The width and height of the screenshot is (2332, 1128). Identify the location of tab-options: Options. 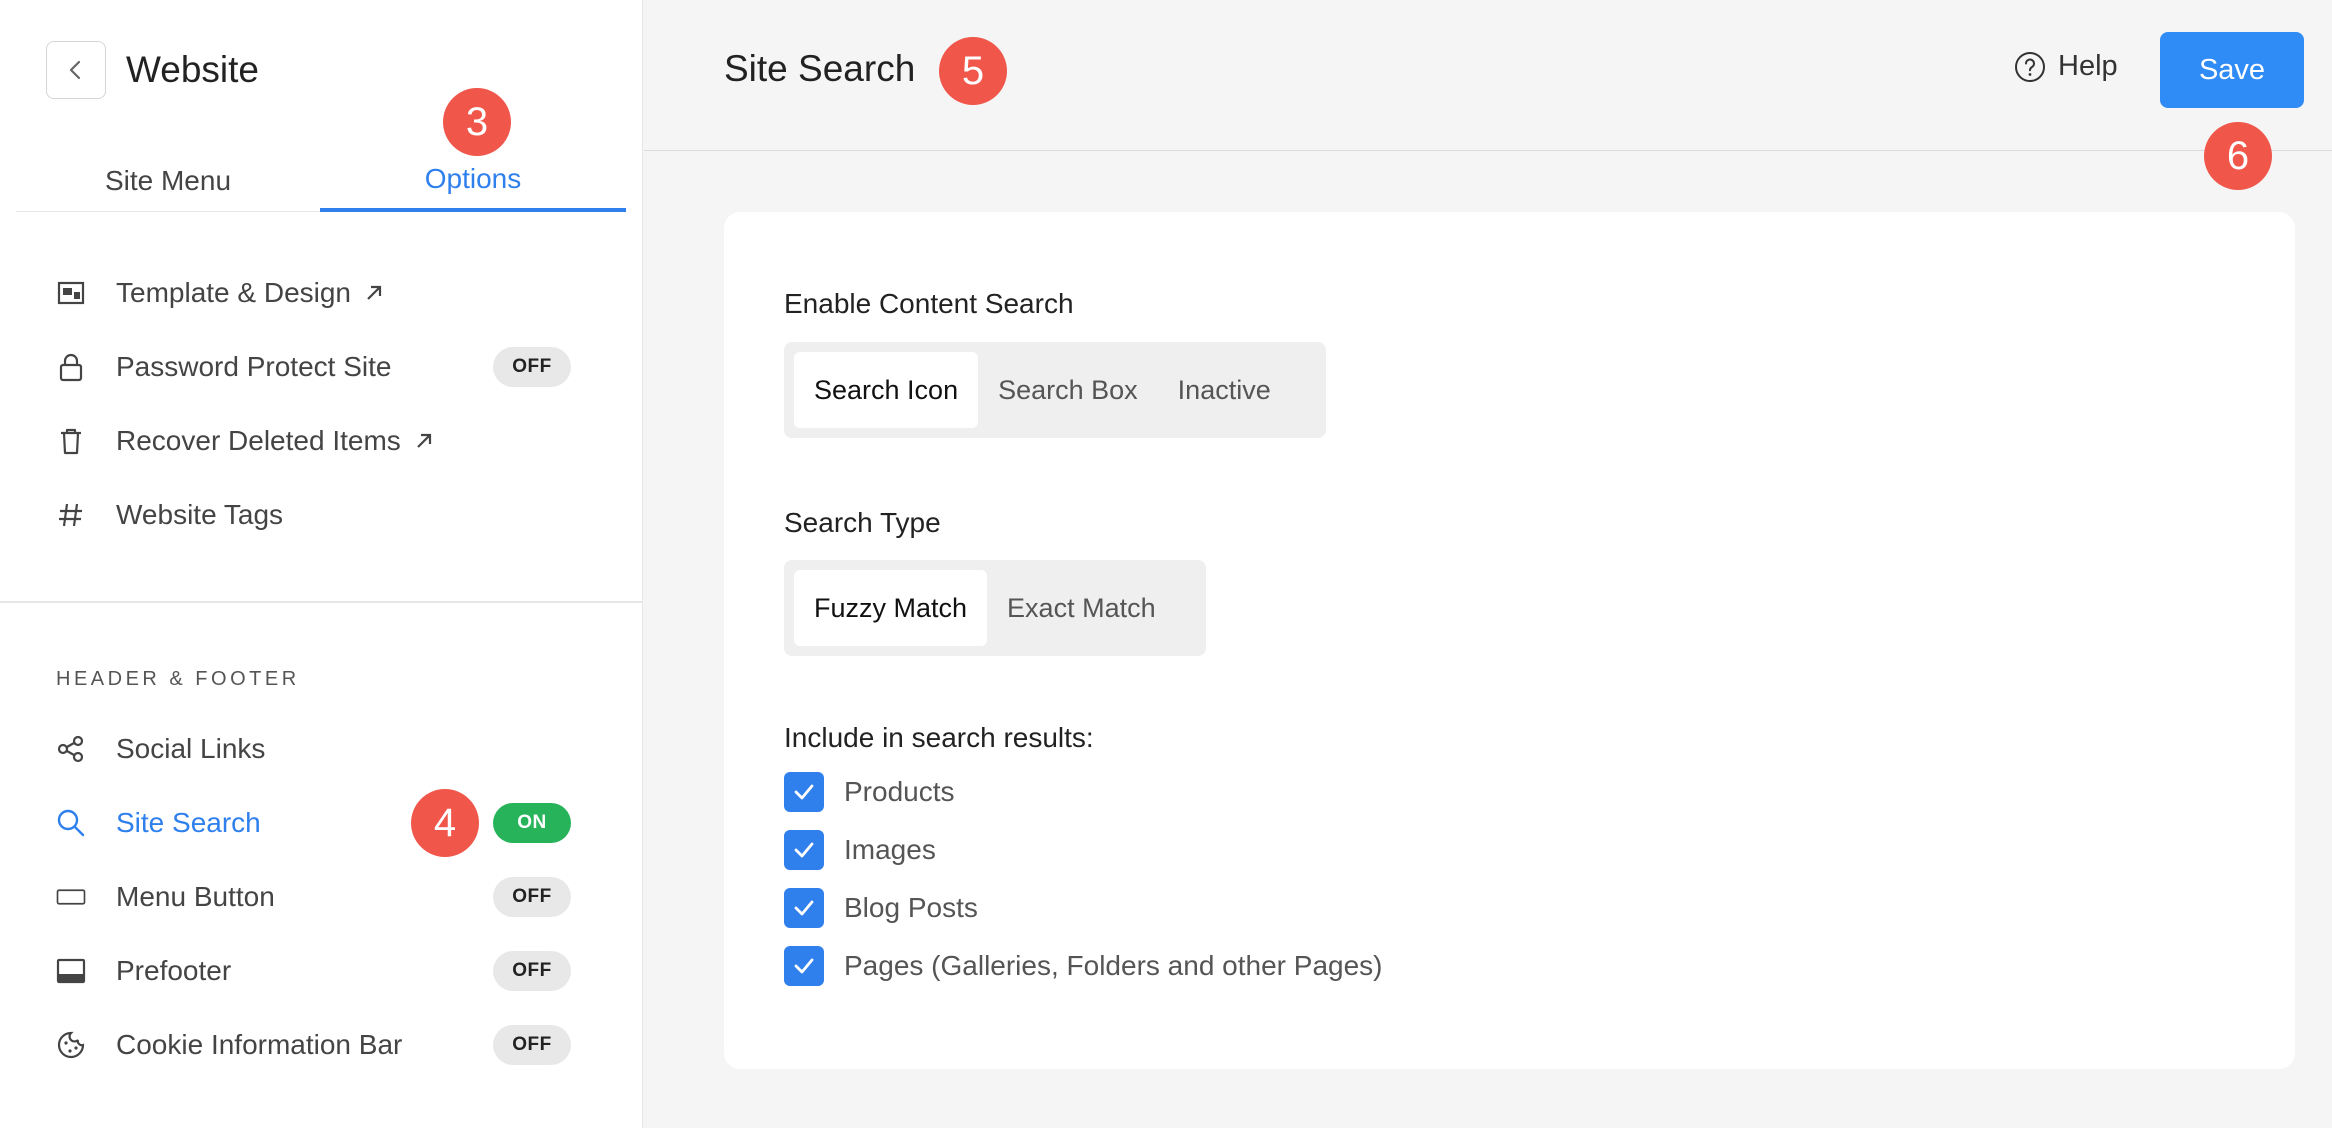
(473, 181).